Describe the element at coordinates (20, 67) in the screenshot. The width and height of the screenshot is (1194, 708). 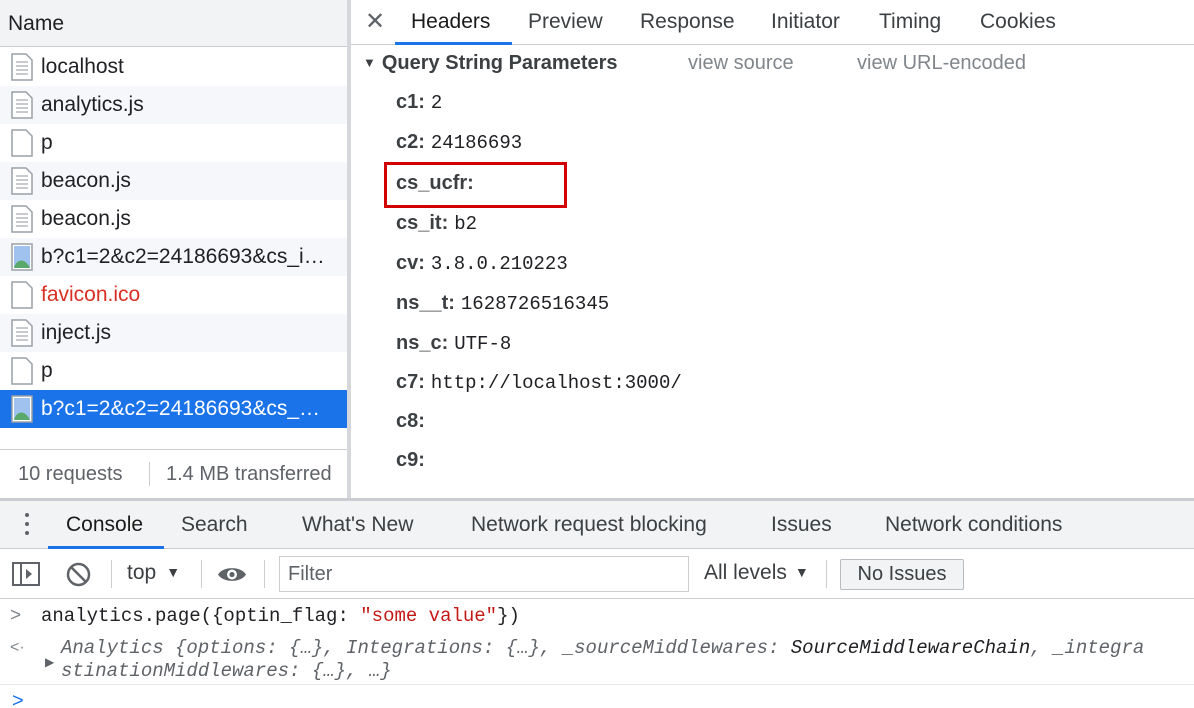
I see `document-icon` at that location.